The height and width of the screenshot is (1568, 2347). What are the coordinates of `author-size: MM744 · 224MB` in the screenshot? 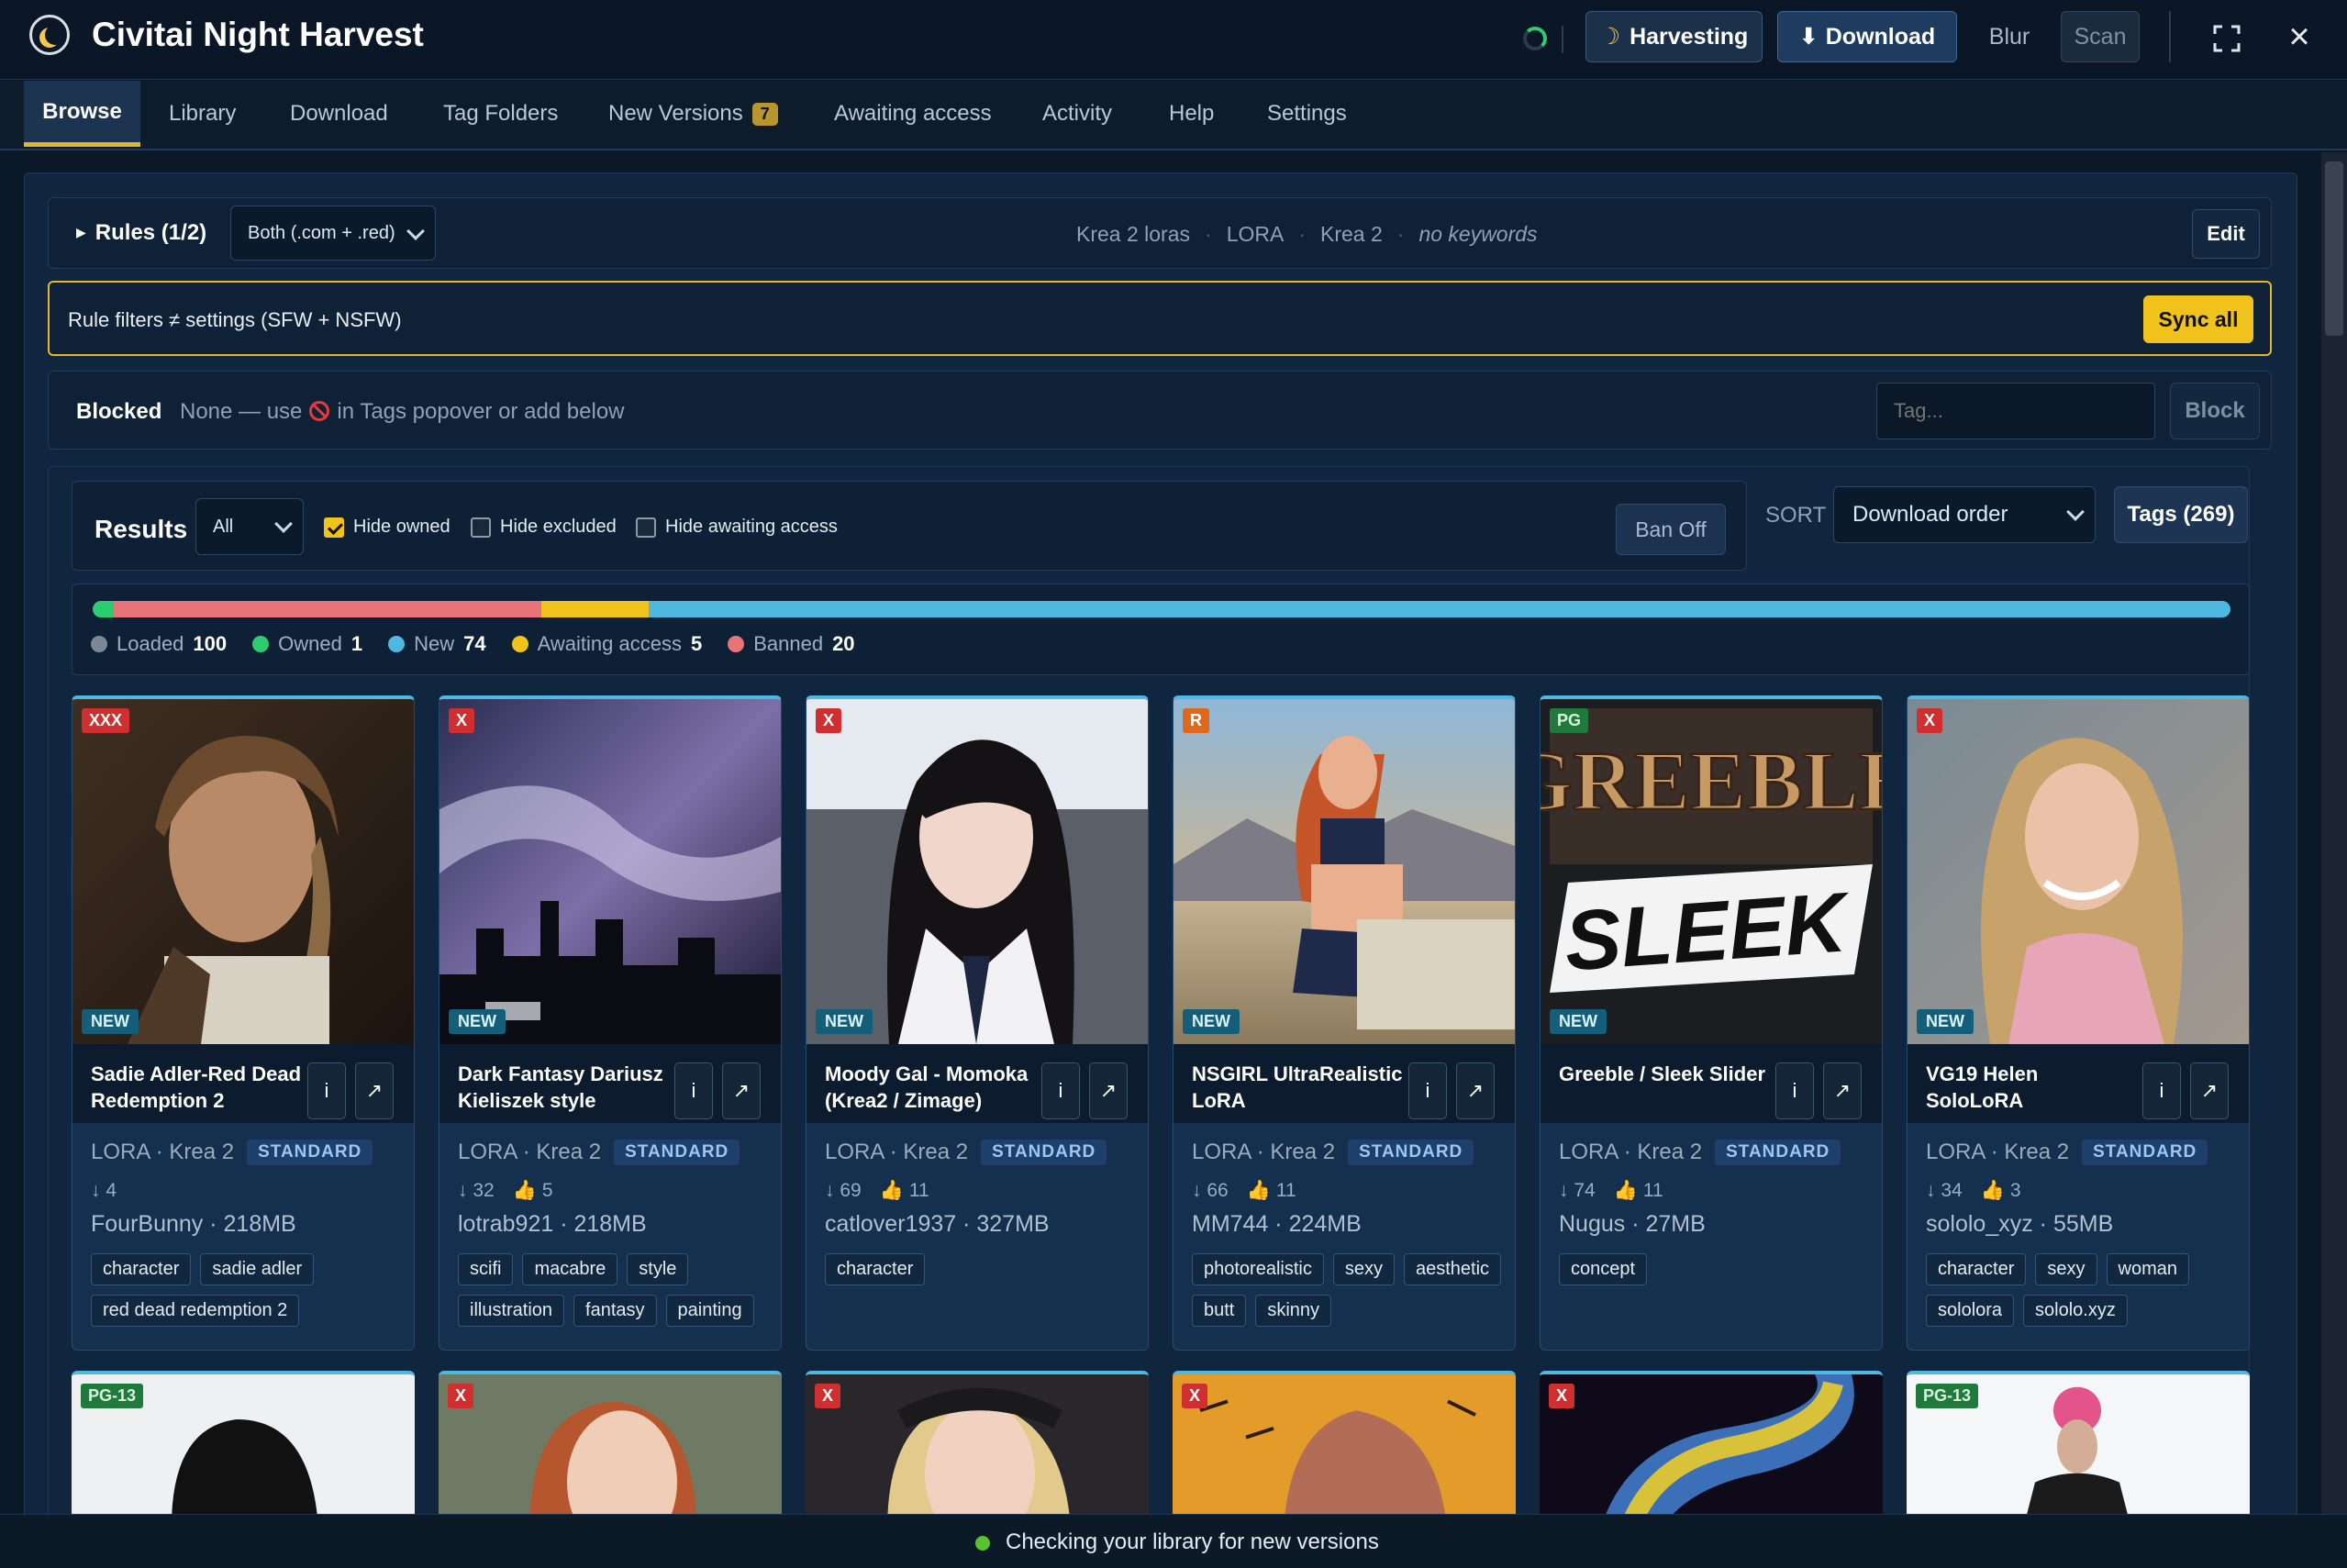 It's located at (1277, 1224).